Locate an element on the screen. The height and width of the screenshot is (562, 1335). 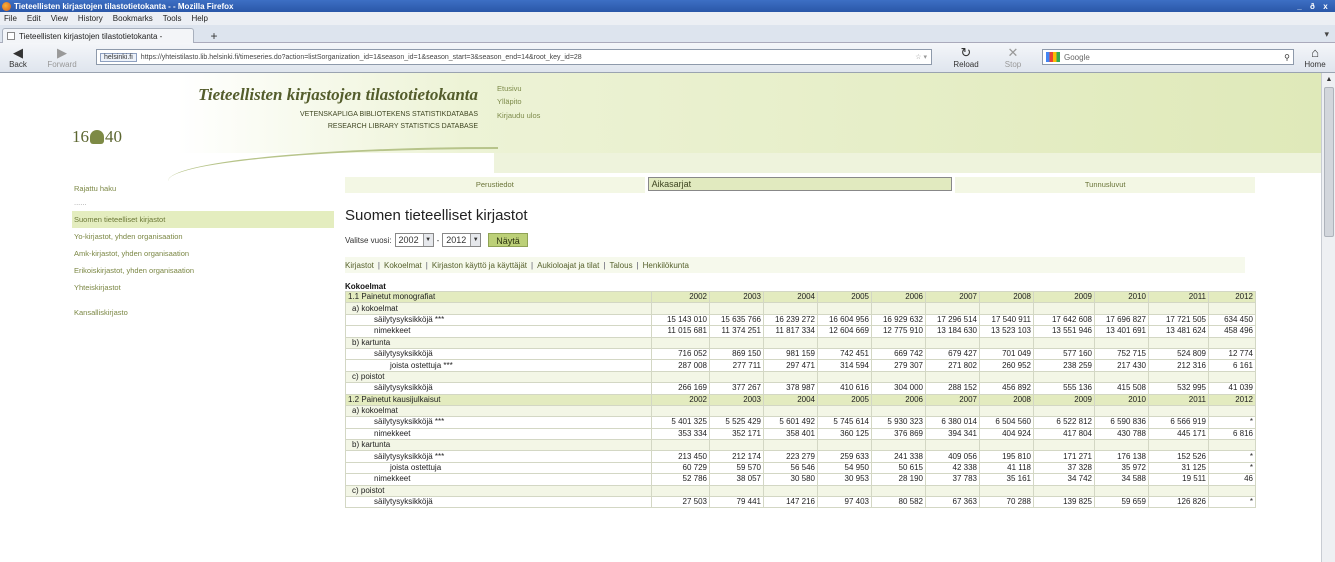
subnav-aukioloajat: Aukioloajat ja tilat is located at coordinates (568, 265).